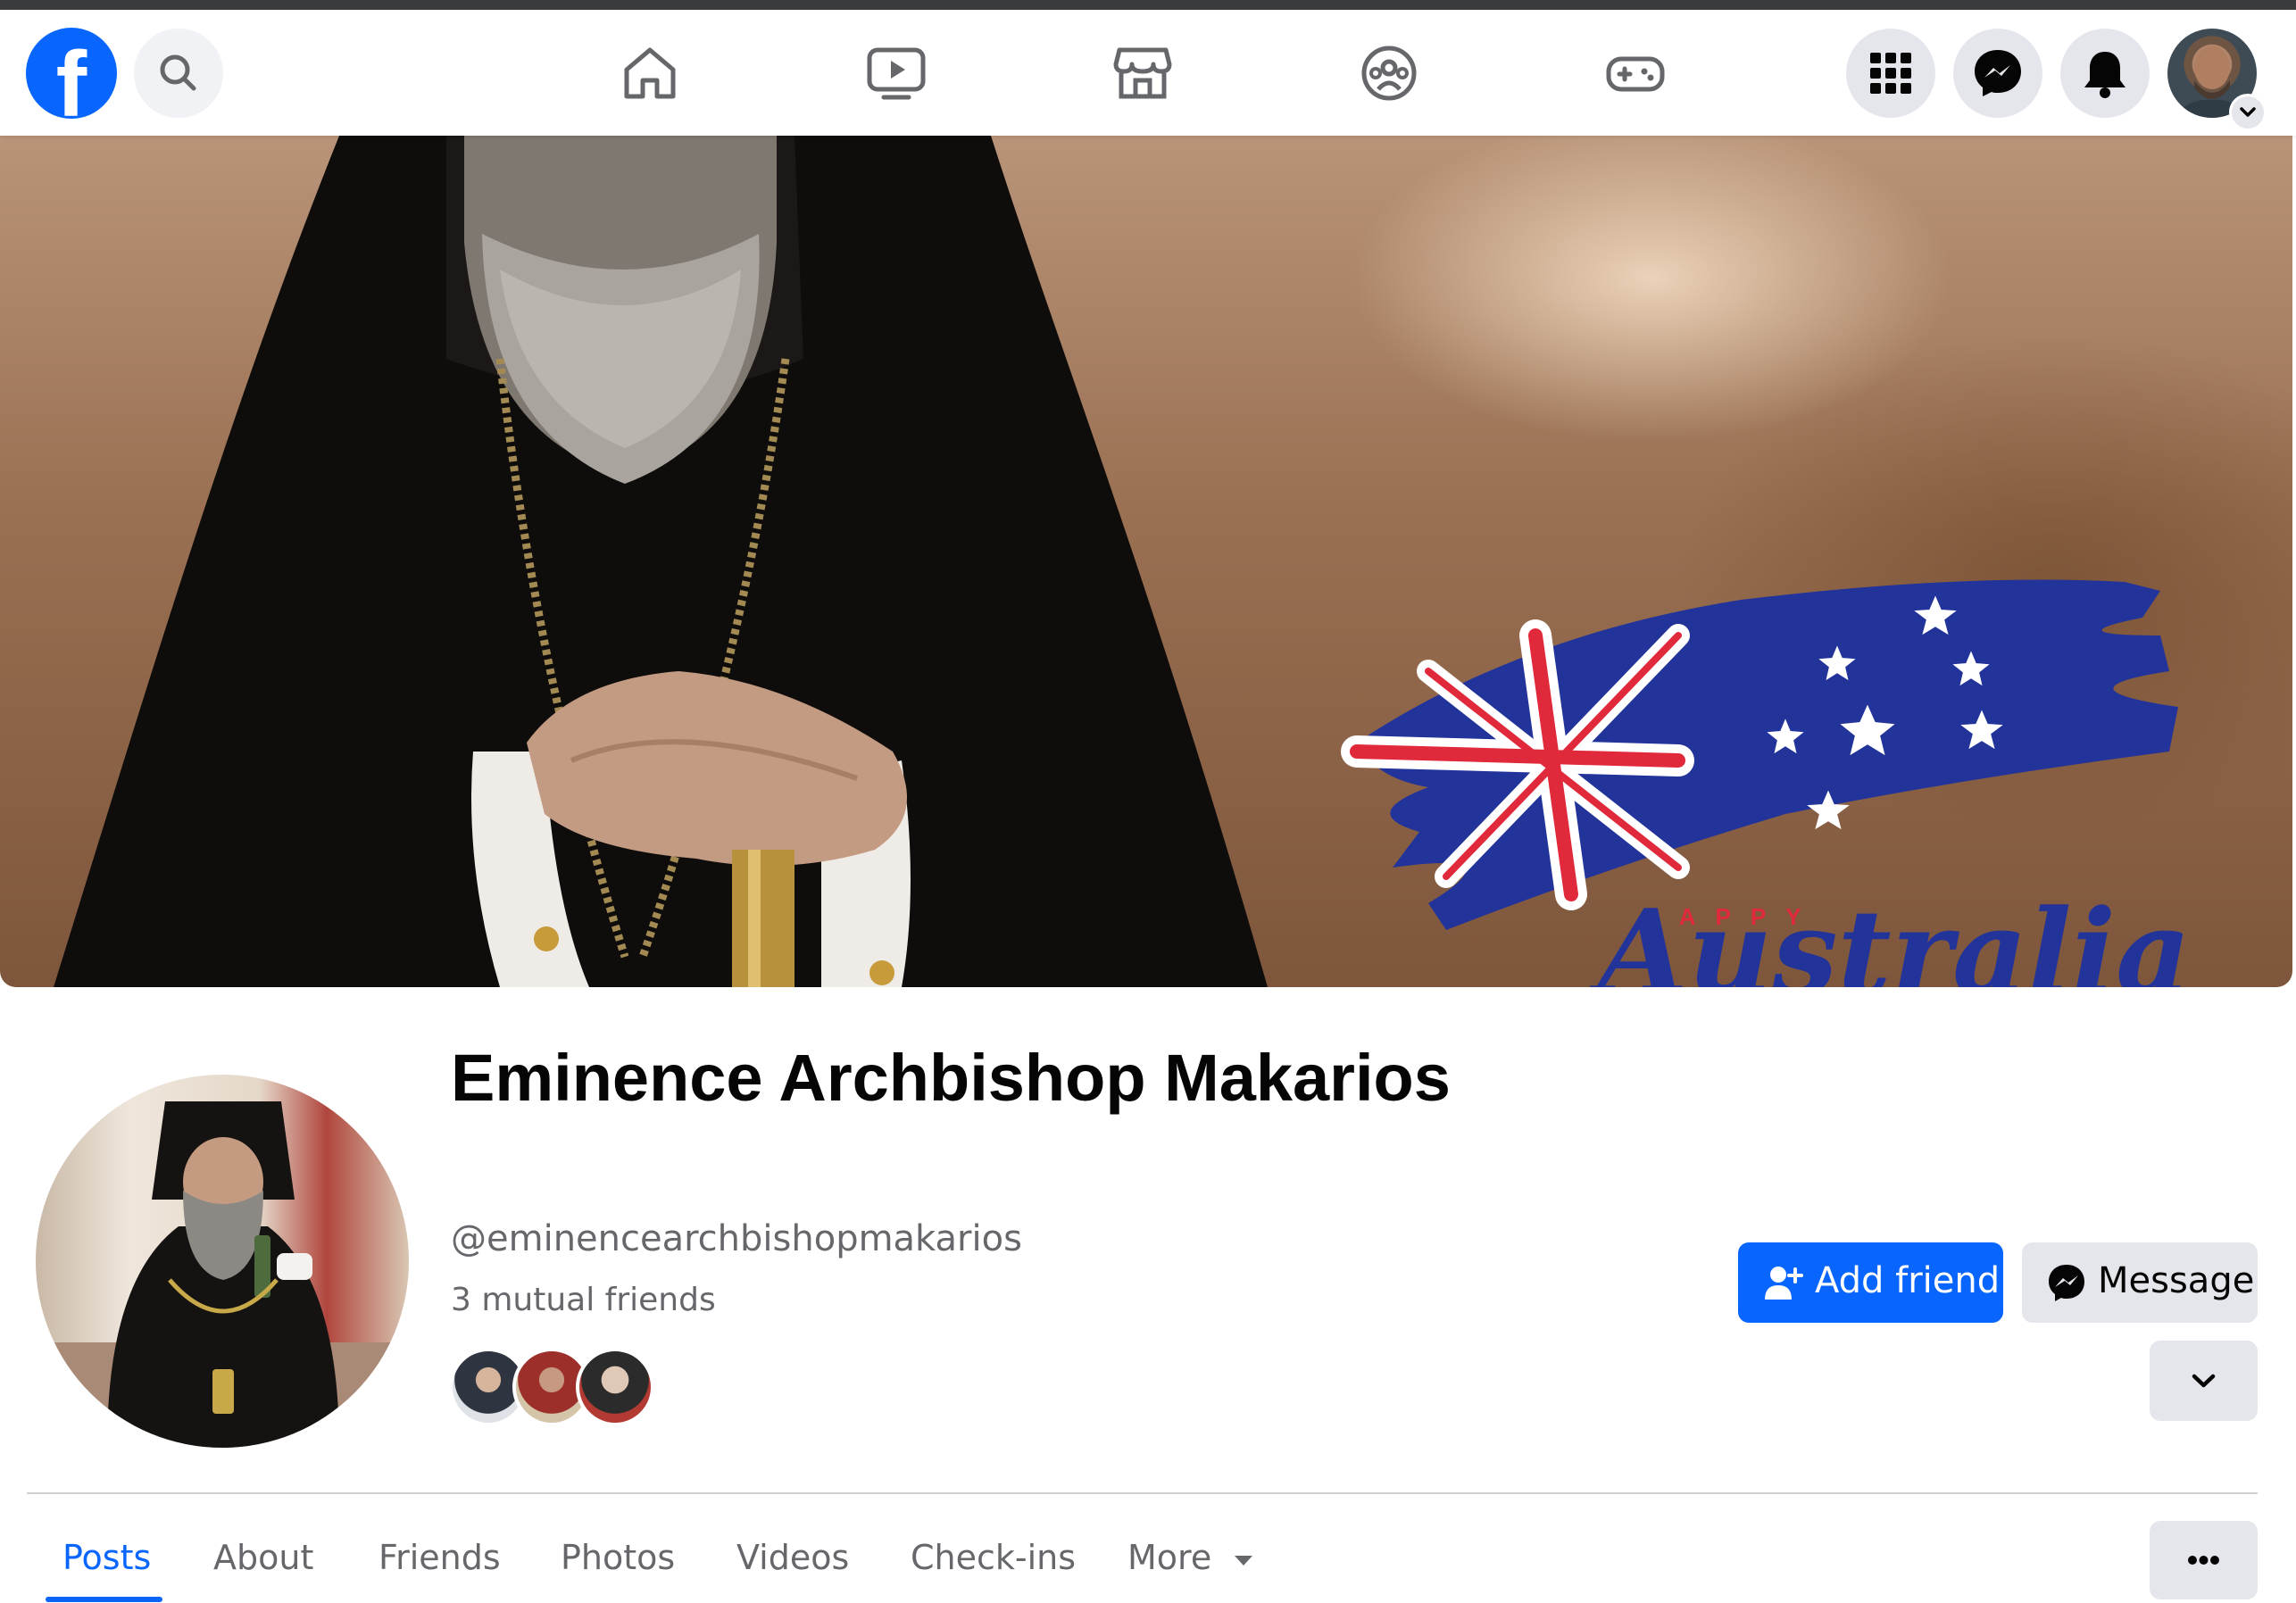 This screenshot has width=2296, height=1603. I want to click on mutual-friends-link: 3 mutual friends, so click(583, 1300).